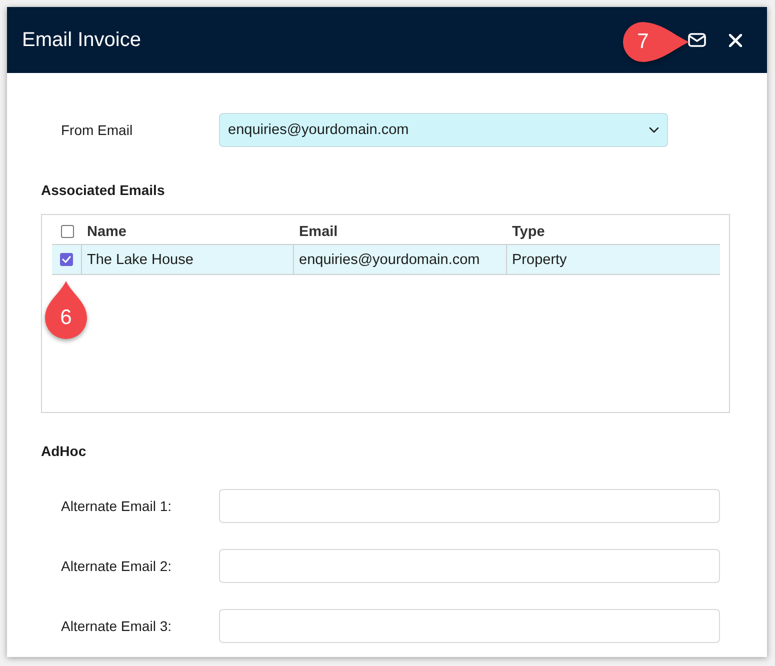  I want to click on table-cell: The Lake House, so click(188, 259).